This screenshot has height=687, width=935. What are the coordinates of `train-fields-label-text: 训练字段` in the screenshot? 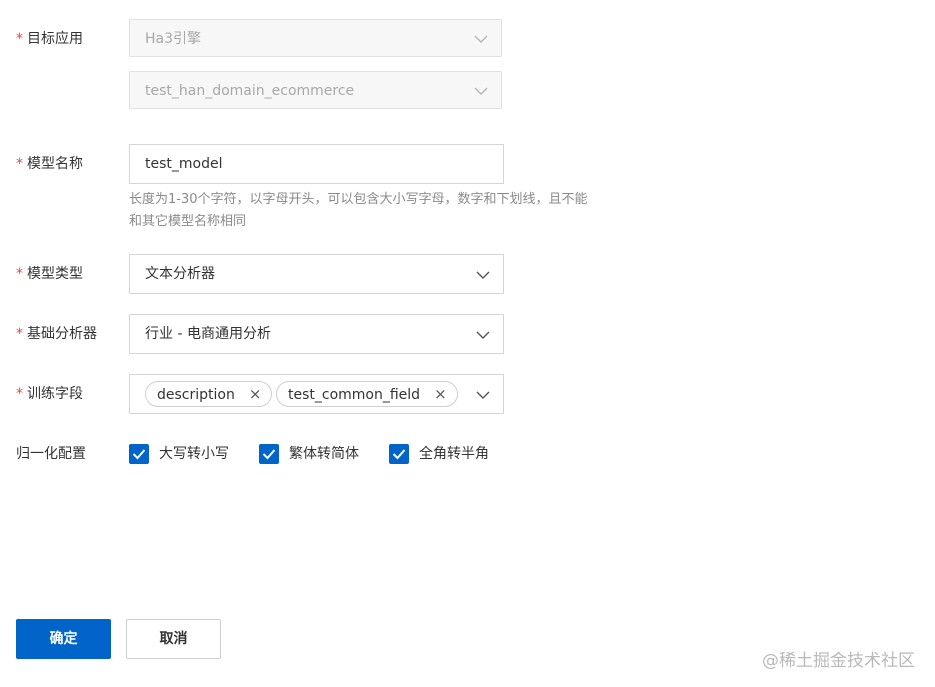 It's located at (55, 394).